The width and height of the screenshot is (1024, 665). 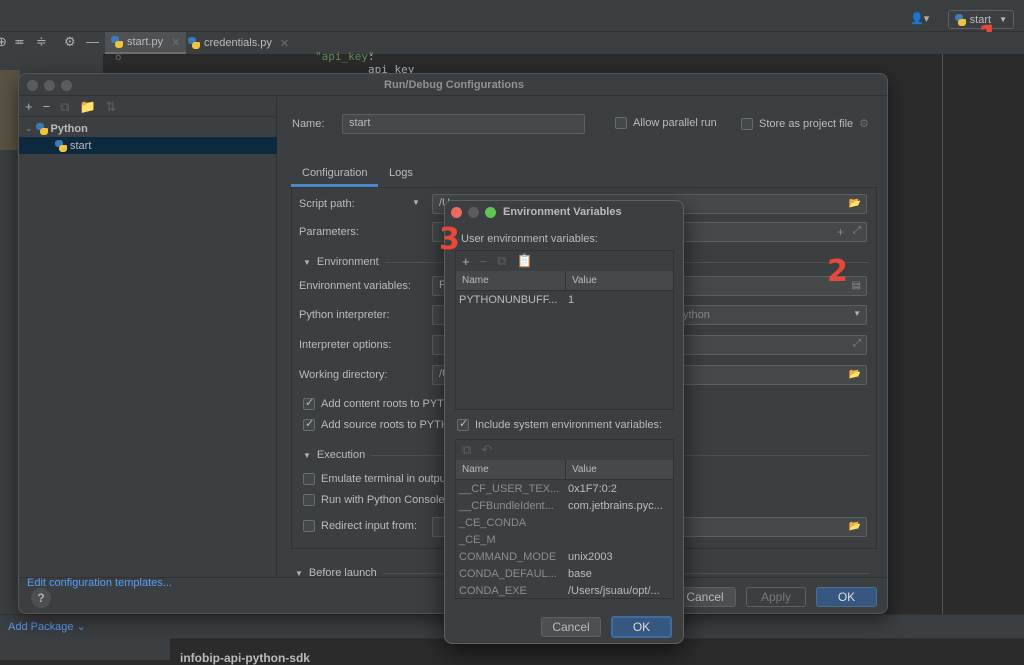 I want to click on paste-icon: 📋, so click(x=524, y=261).